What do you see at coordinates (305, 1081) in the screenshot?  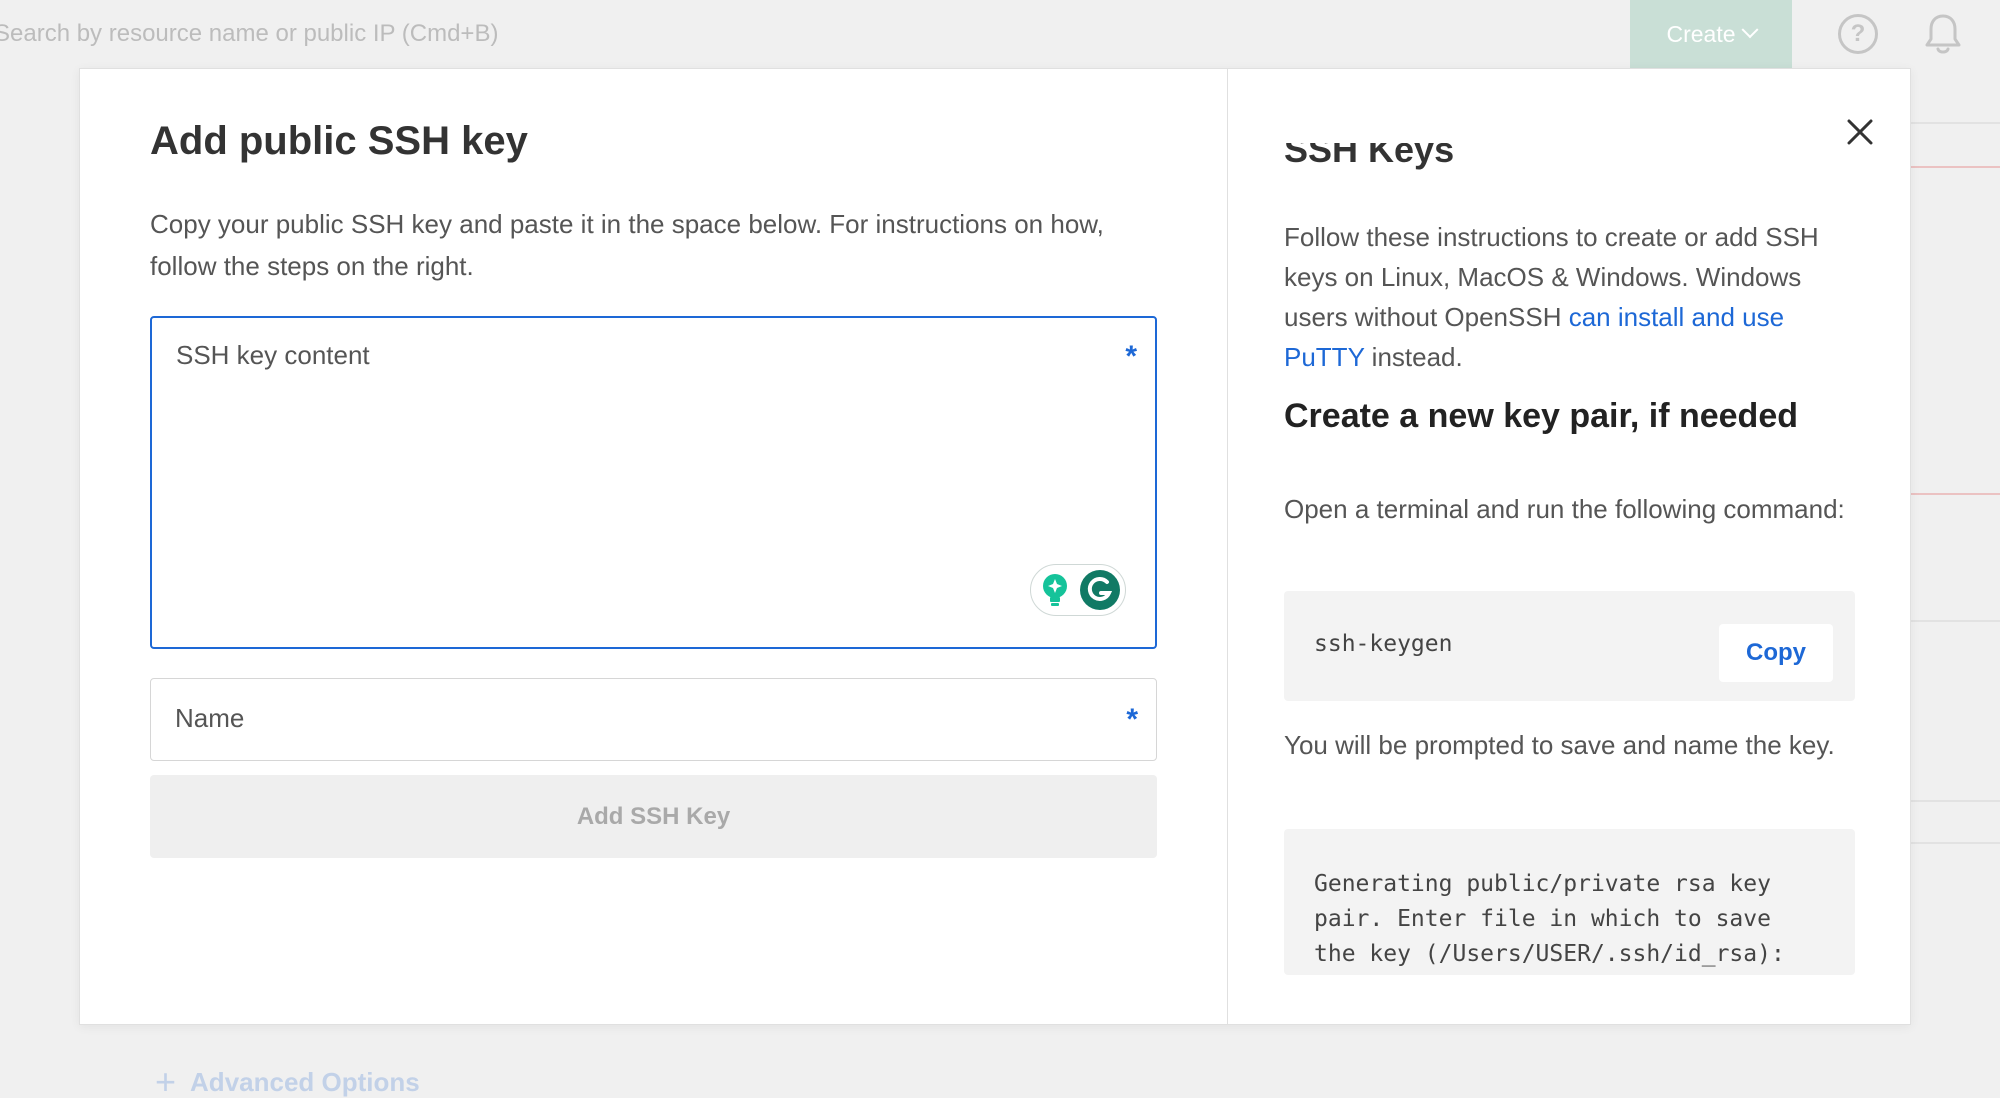 I see `advanced-options-label: Advanced Options` at bounding box center [305, 1081].